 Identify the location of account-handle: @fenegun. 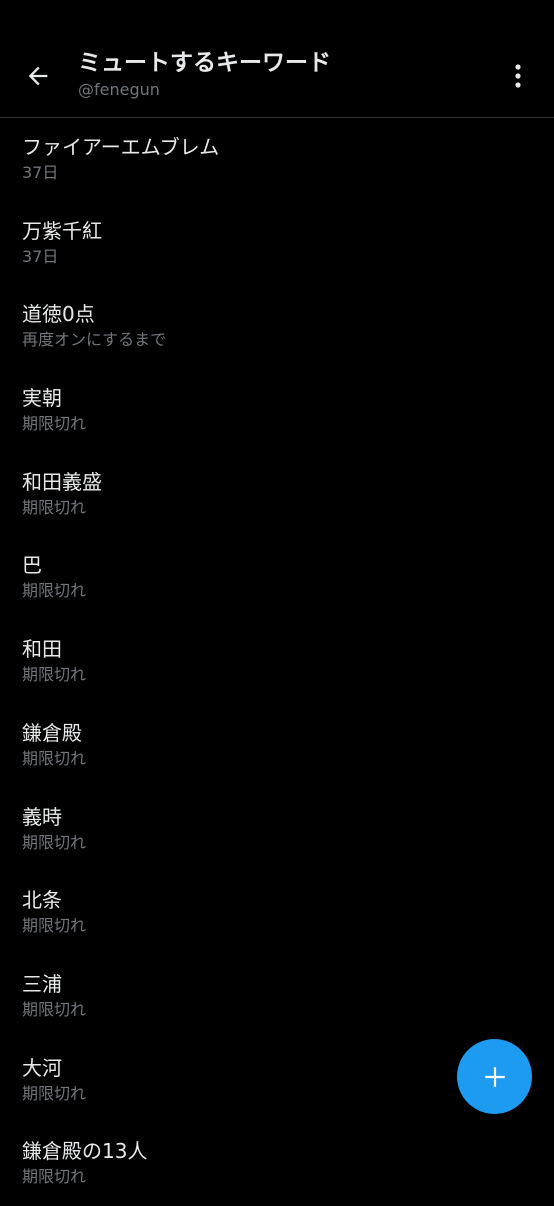
(119, 89).